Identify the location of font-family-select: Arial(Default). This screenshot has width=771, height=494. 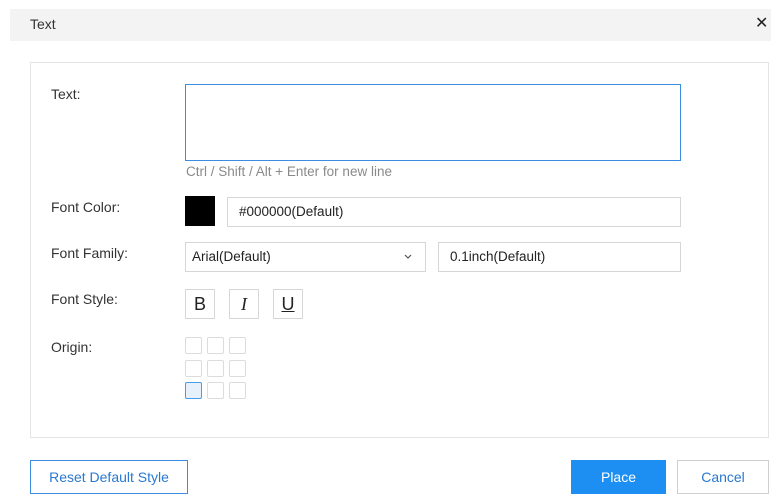
(305, 257).